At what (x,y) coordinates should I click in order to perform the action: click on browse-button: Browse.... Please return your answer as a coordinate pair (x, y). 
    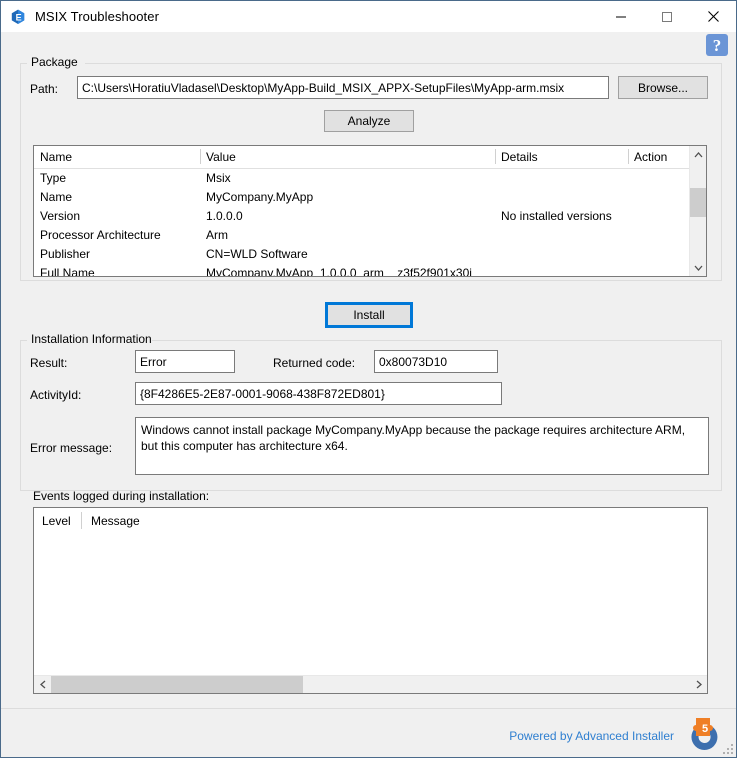
    Looking at the image, I should click on (663, 87).